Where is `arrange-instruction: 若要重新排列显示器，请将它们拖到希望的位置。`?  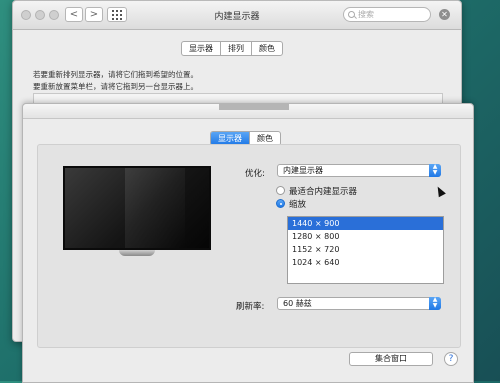 arrange-instruction: 若要重新排列显示器，请将它们拖到希望的位置。 is located at coordinates (115, 74).